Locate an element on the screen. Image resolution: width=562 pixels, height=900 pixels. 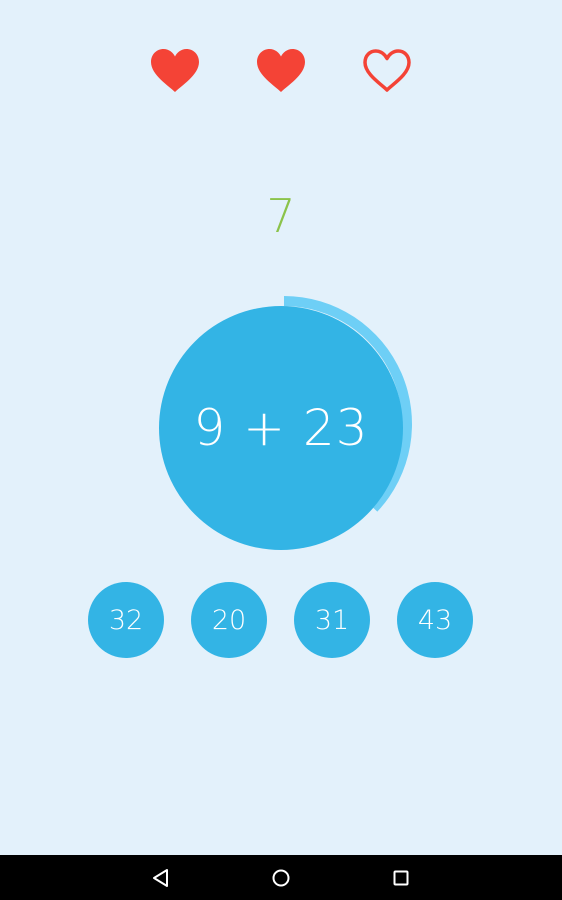
back-triangle-icon is located at coordinates (160, 878).